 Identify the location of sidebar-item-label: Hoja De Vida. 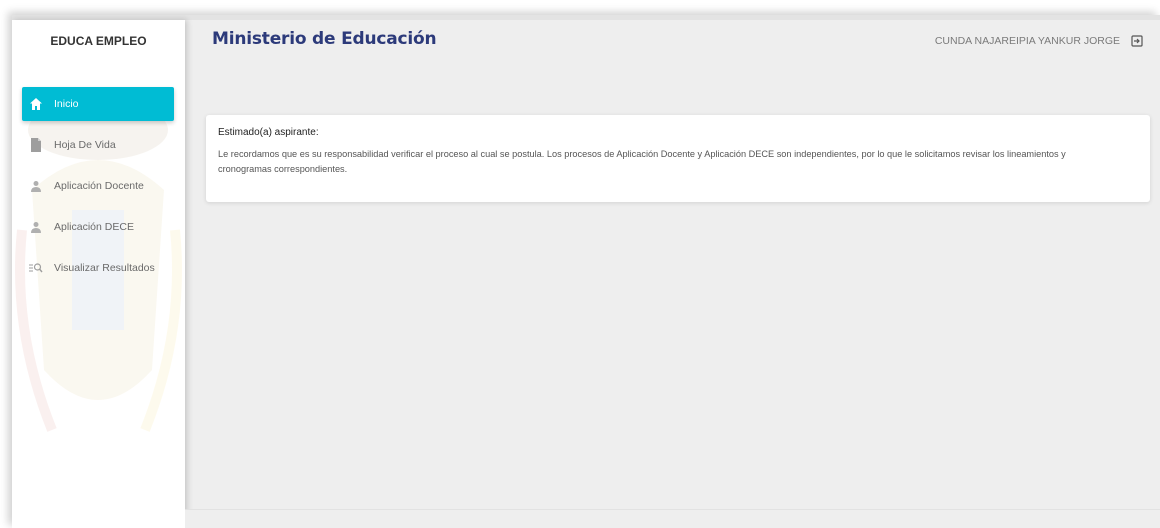
(85, 145).